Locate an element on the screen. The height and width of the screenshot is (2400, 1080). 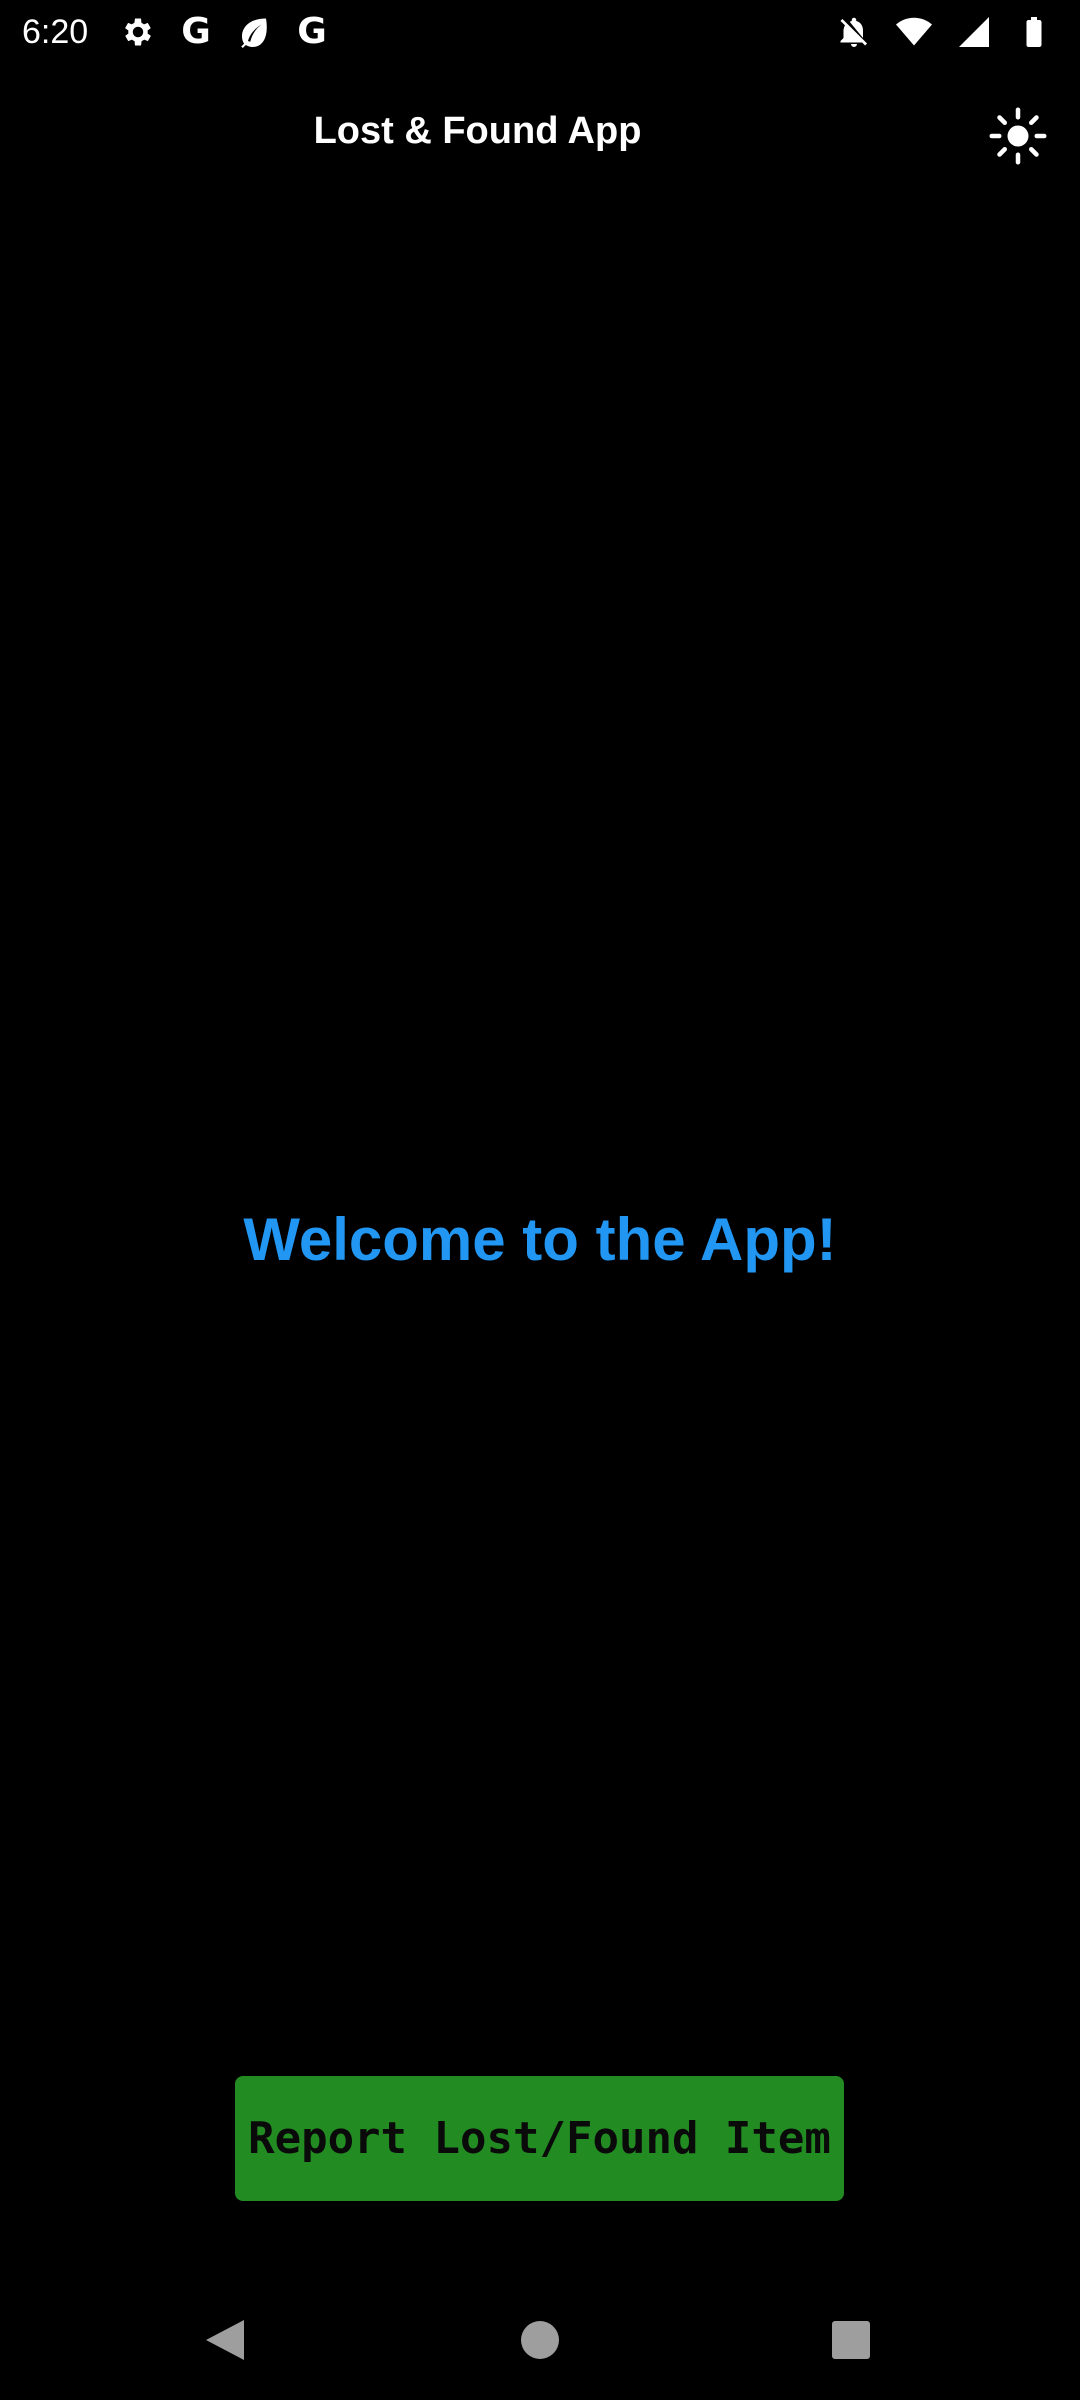
back-icon is located at coordinates (225, 2340).